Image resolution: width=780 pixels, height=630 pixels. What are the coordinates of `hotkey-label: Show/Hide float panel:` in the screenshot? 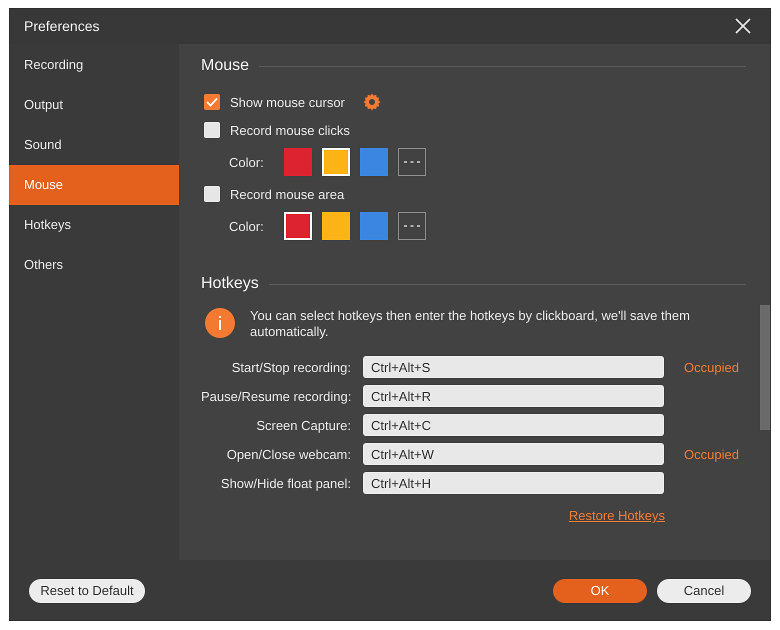 It's located at (285, 483).